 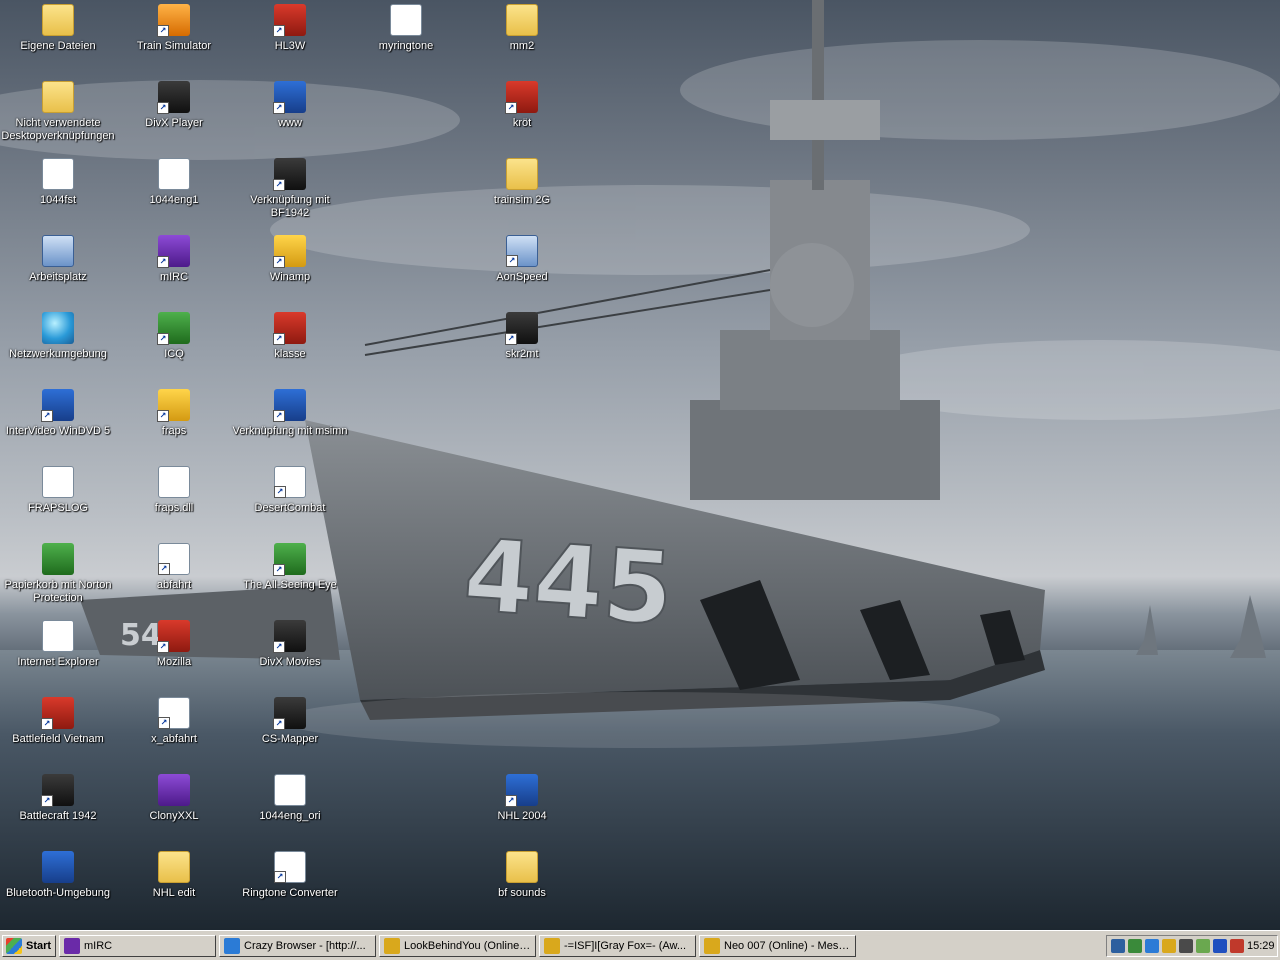 I want to click on desktop-icon: ↗ Mozilla, so click(x=174, y=658).